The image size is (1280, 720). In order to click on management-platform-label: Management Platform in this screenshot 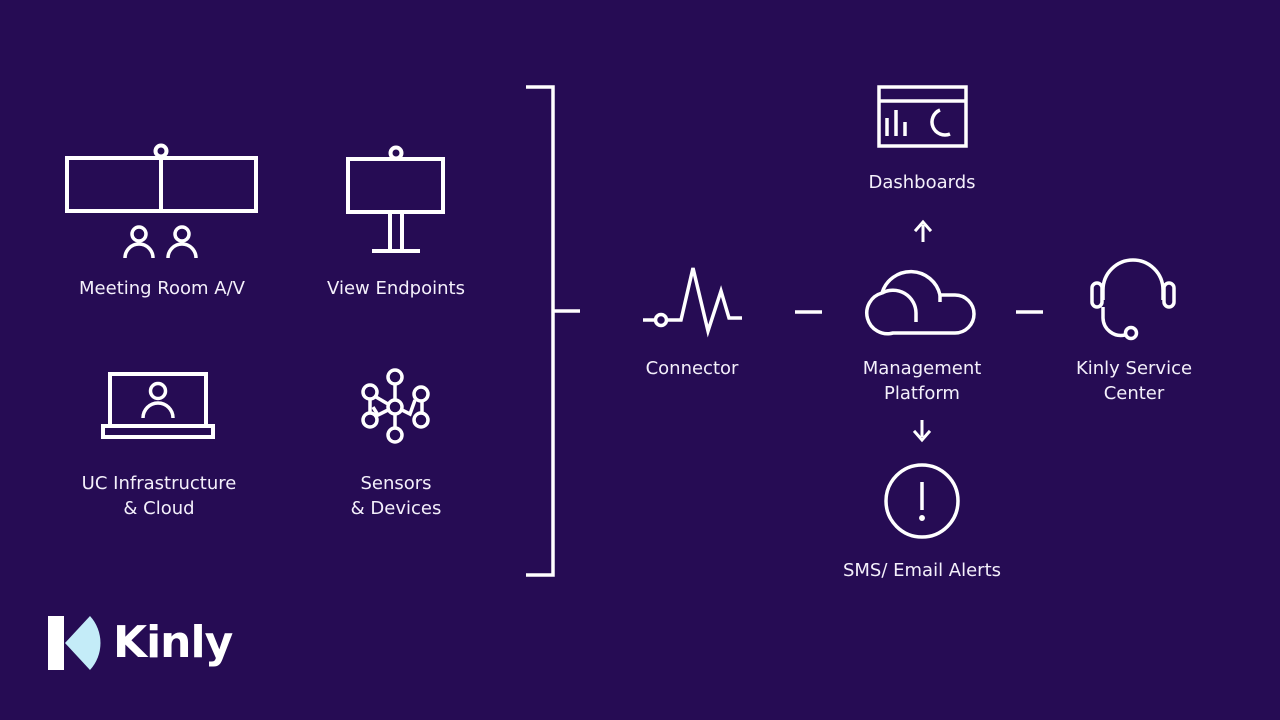, I will do `click(922, 381)`.